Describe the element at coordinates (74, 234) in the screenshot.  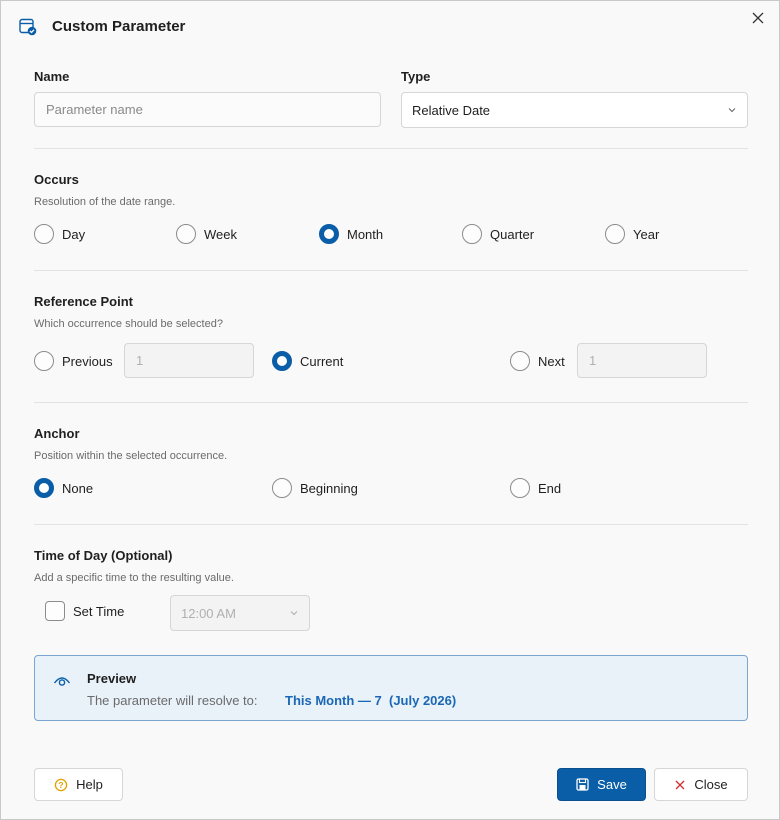
I see `radio-label: Day` at that location.